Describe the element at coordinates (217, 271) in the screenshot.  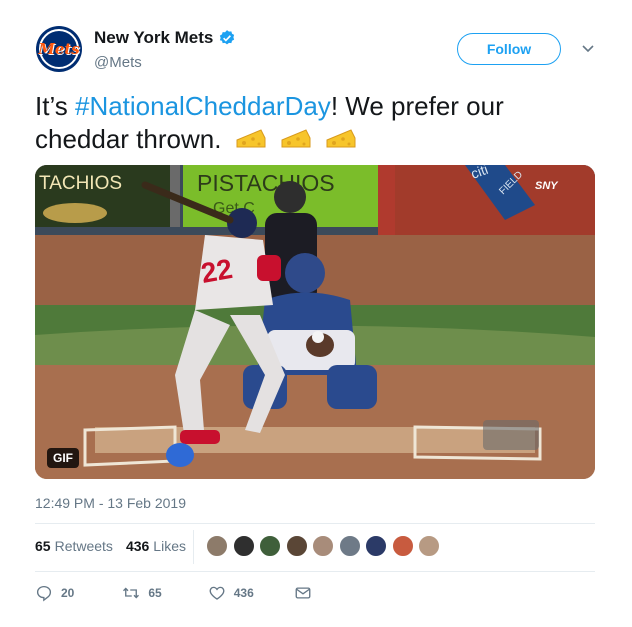
I see `jersey-number-text: 22` at that location.